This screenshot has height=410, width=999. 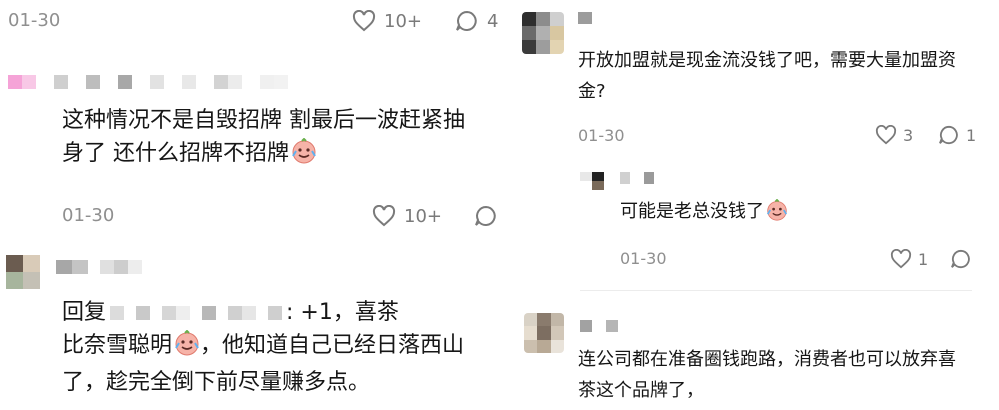 I want to click on comment-text-line: 金?, so click(x=592, y=91).